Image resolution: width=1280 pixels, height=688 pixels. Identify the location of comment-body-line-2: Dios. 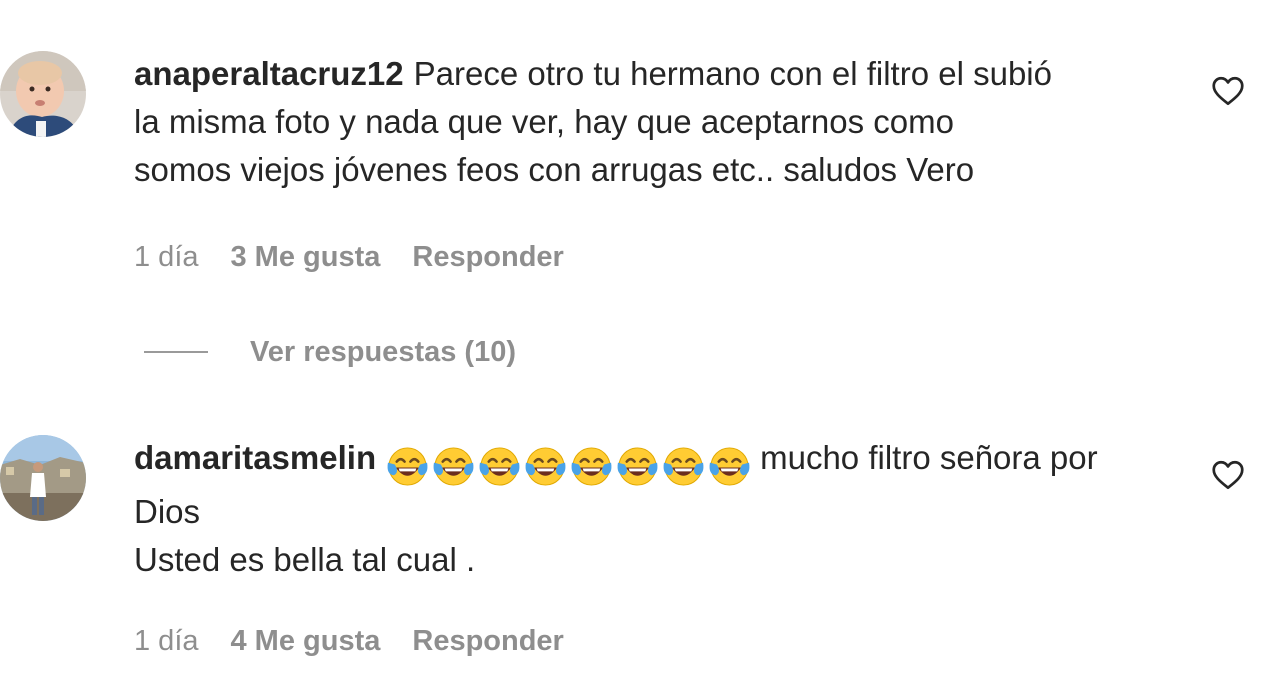
(167, 511).